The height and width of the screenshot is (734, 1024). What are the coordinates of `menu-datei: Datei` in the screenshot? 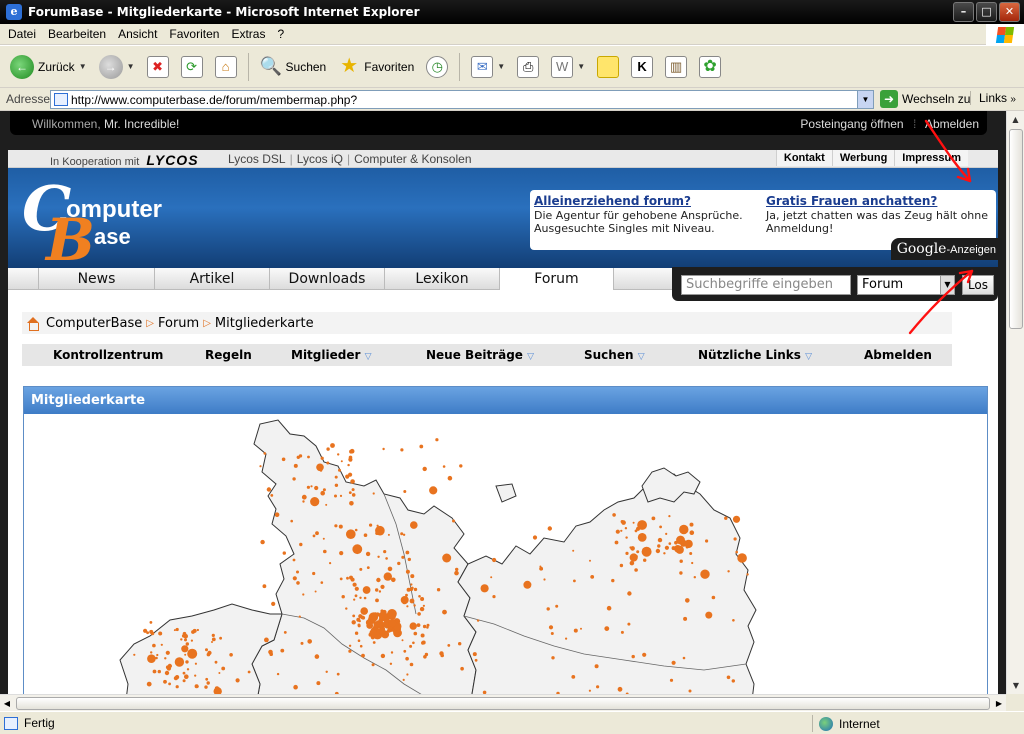 It's located at (22, 34).